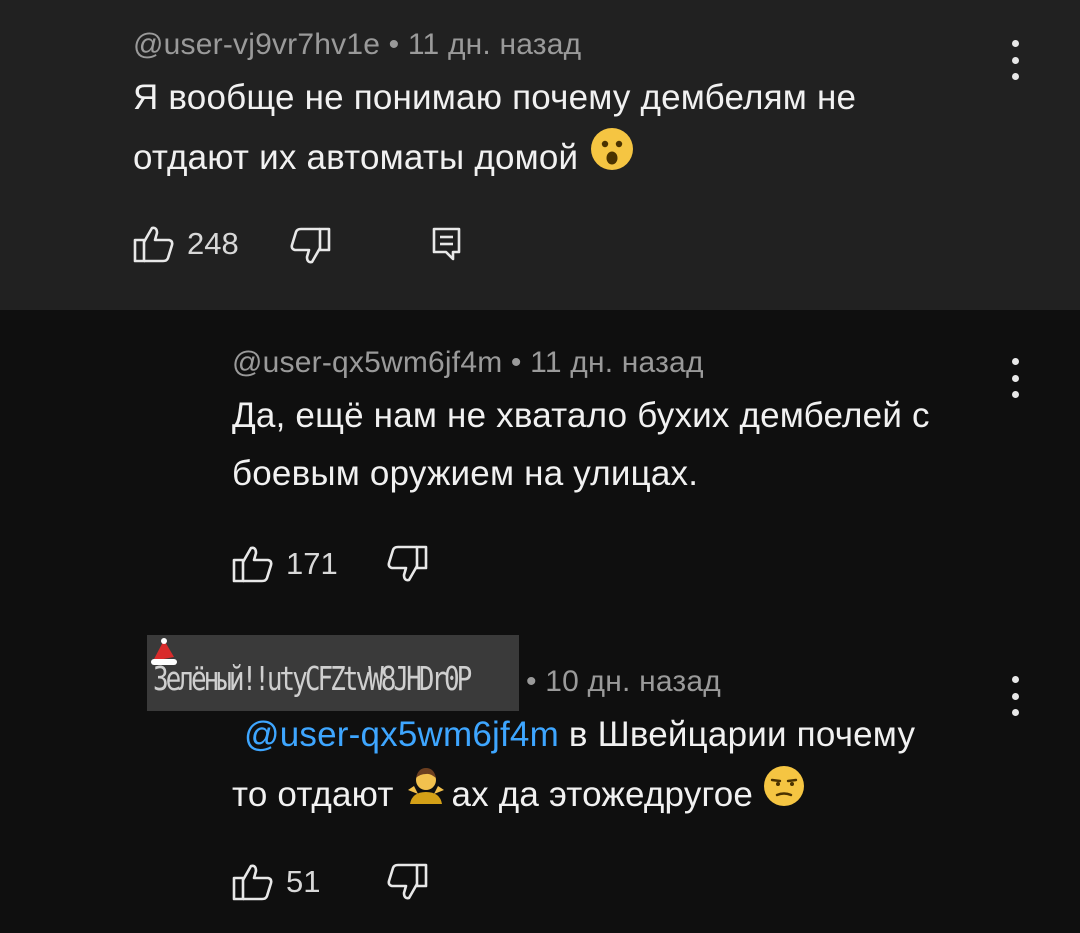  What do you see at coordinates (186, 244) in the screenshot?
I see `like-button: 248` at bounding box center [186, 244].